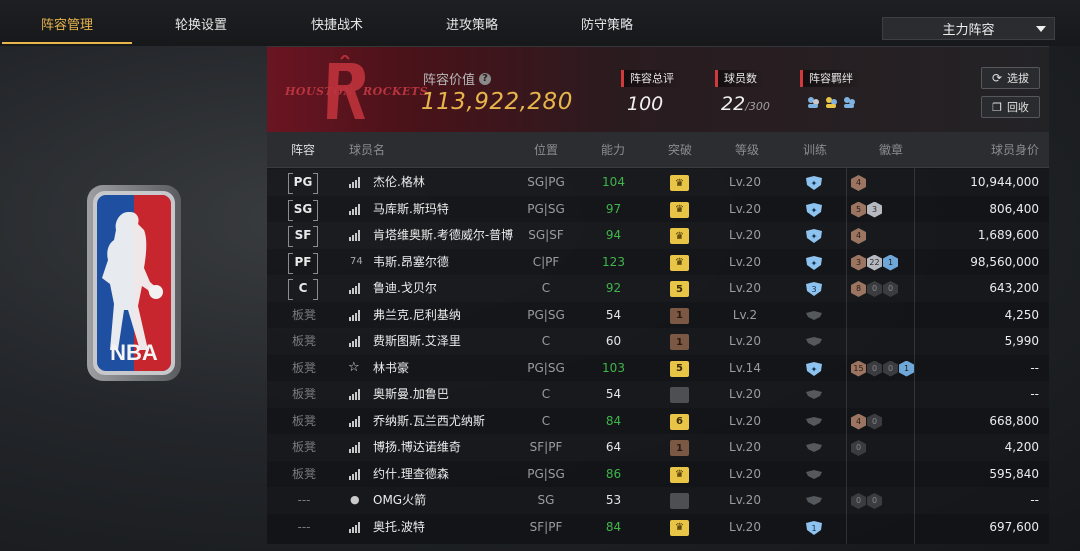 The width and height of the screenshot is (1080, 551). I want to click on table-row: 板凳 费斯图斯.艾泽里 C 60 1 Lv.20 5,990, so click(658, 341).